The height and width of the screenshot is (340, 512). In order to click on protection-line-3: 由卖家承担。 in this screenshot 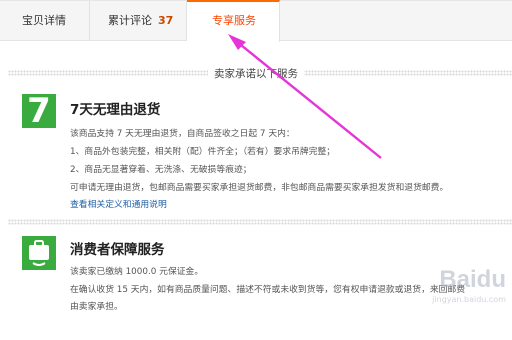, I will do `click(96, 307)`.